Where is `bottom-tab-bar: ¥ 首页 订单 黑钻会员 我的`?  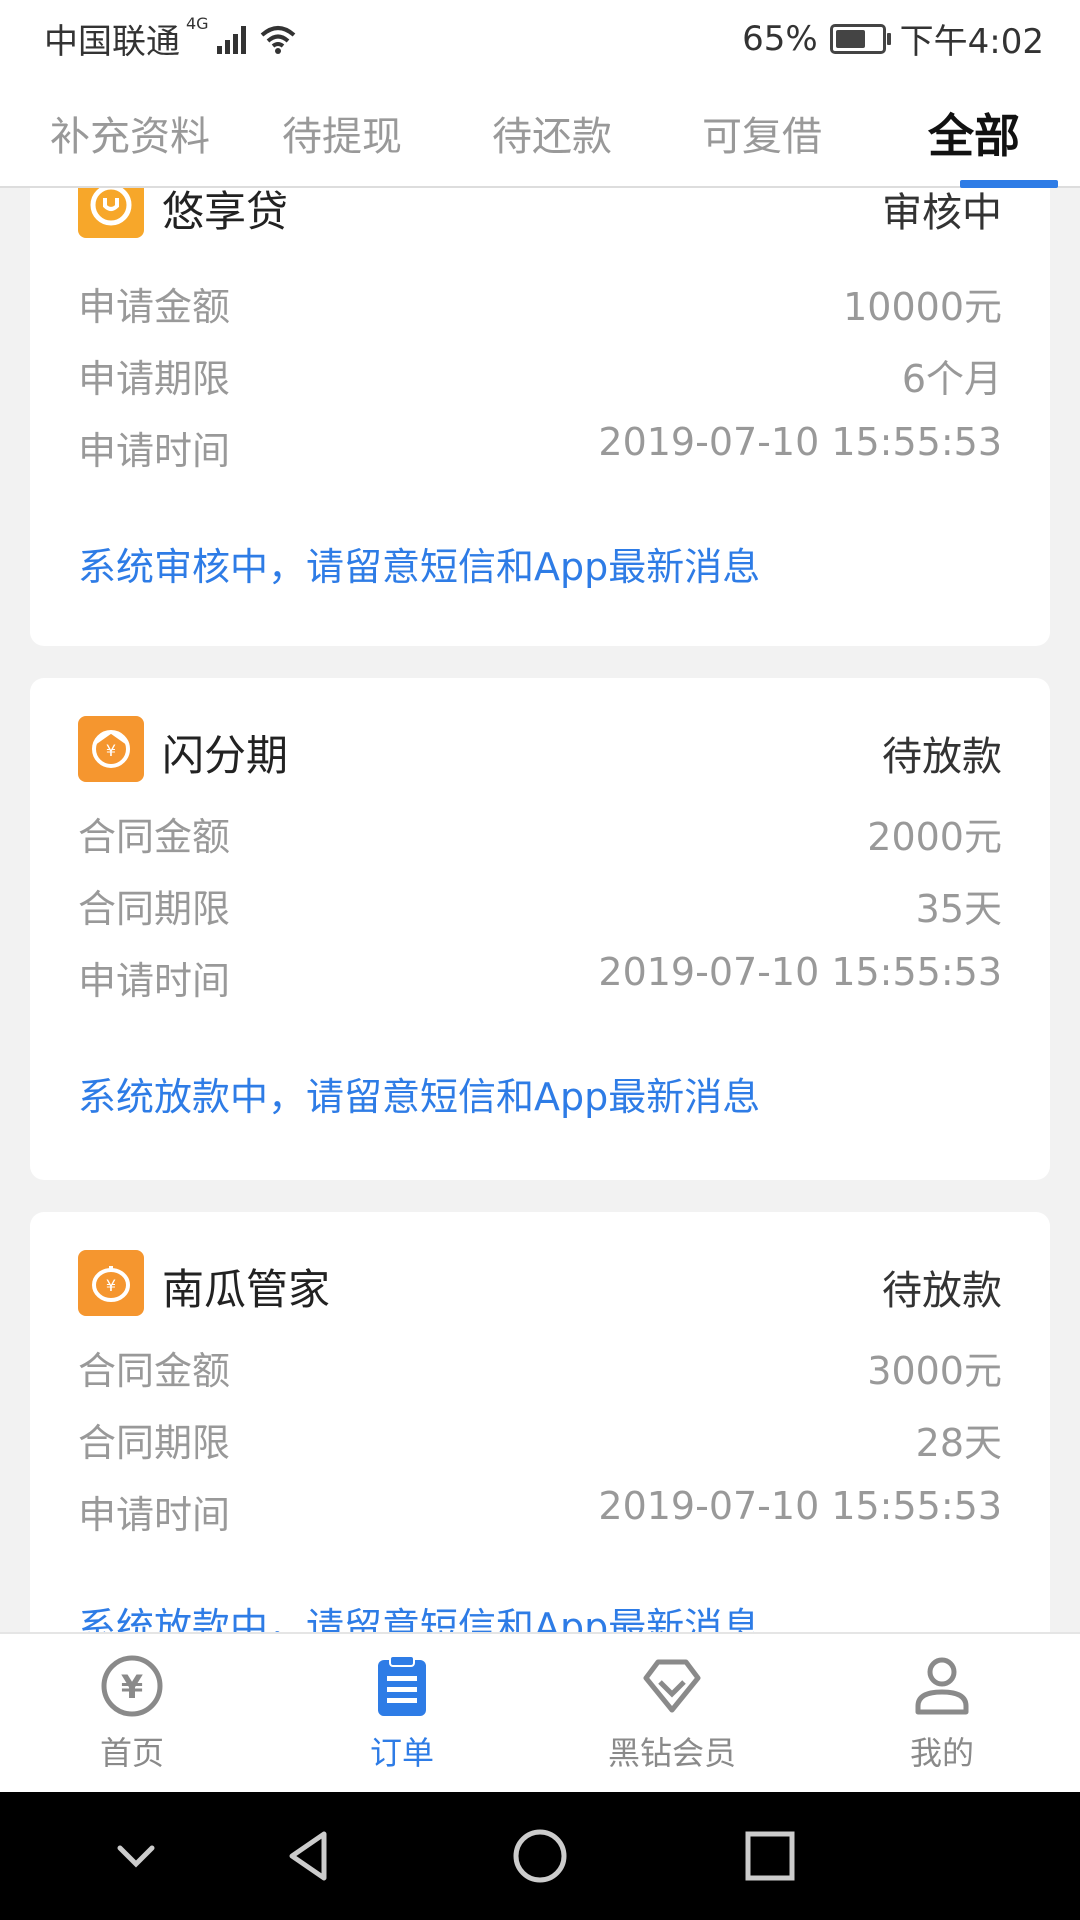 bottom-tab-bar: ¥ 首页 订单 黑钻会员 我的 is located at coordinates (540, 1713).